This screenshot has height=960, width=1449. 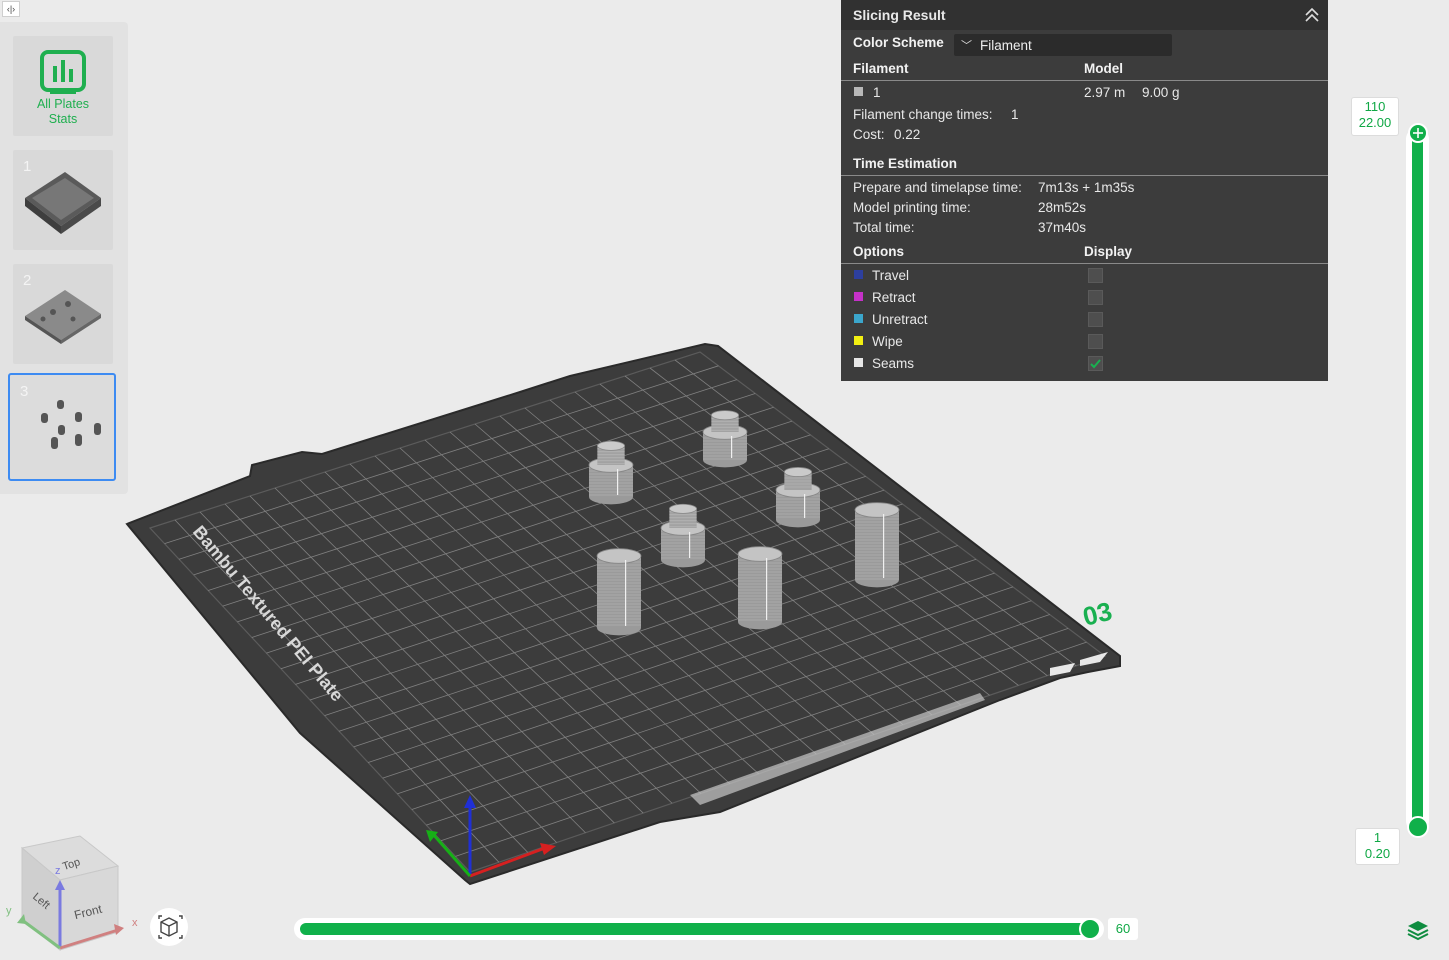 What do you see at coordinates (869, 134) in the screenshot?
I see `cost-label: Cost:` at bounding box center [869, 134].